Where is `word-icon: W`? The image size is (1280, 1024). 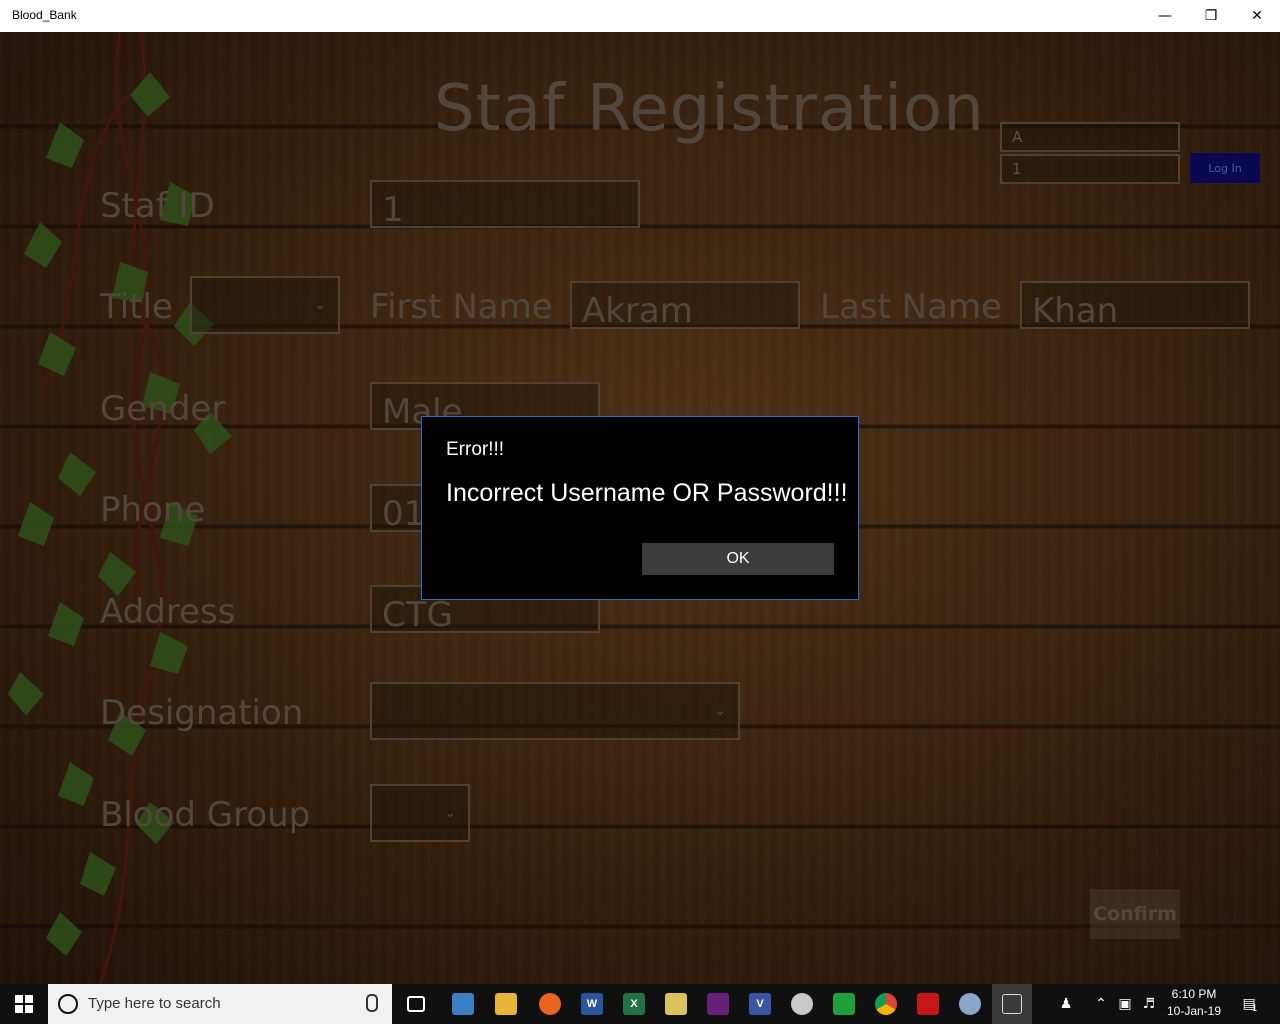 word-icon: W is located at coordinates (592, 1004).